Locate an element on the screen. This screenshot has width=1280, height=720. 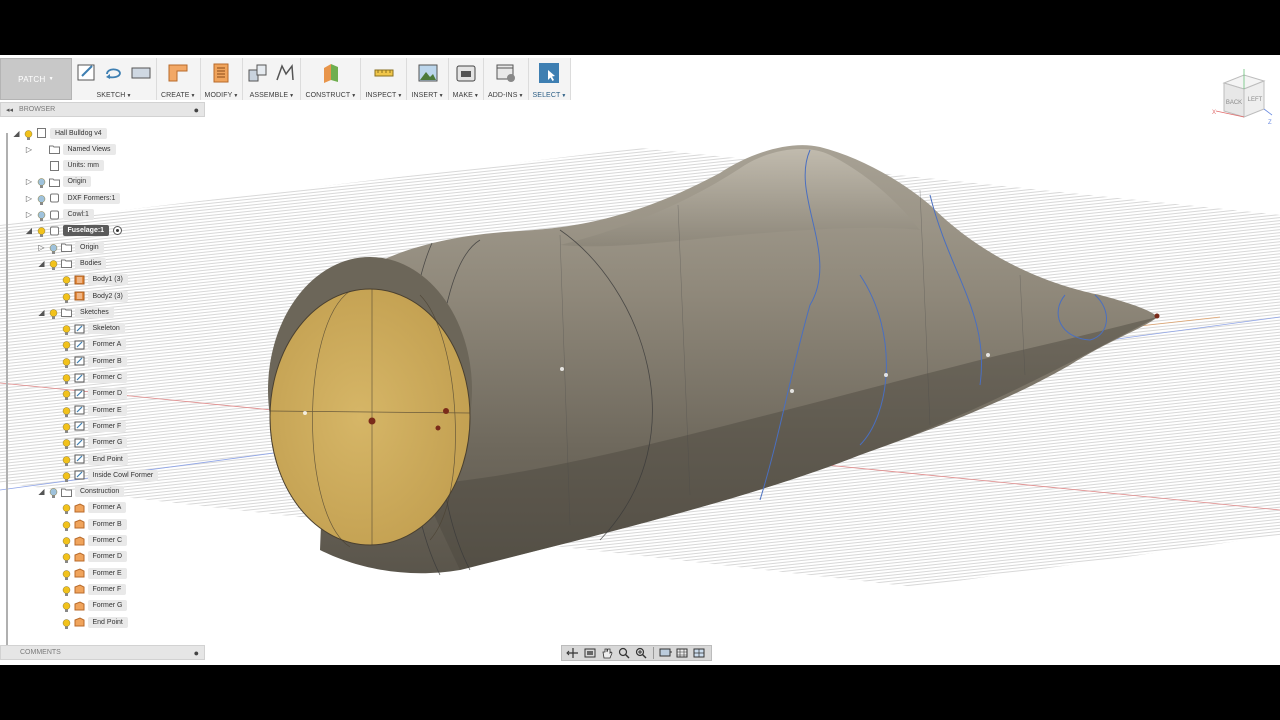
toolbar-group-create: CREATE▼ is located at coordinates (179, 79).